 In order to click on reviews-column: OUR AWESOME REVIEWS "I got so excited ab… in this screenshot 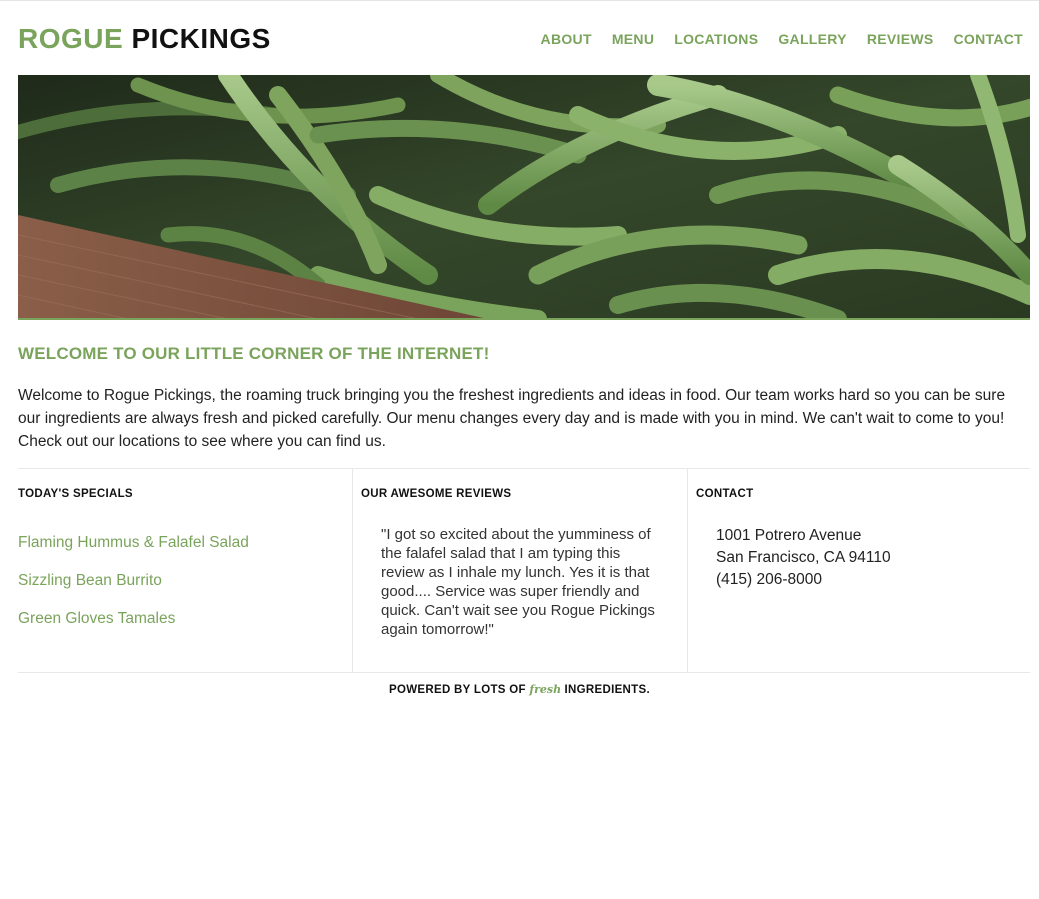, I will do `click(519, 571)`.